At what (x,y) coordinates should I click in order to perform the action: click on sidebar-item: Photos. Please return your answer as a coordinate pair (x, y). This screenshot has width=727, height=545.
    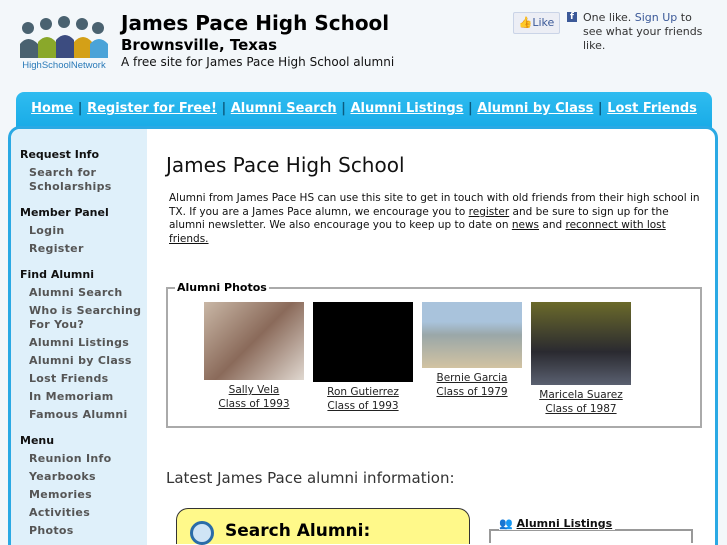
    Looking at the image, I should click on (88, 531).